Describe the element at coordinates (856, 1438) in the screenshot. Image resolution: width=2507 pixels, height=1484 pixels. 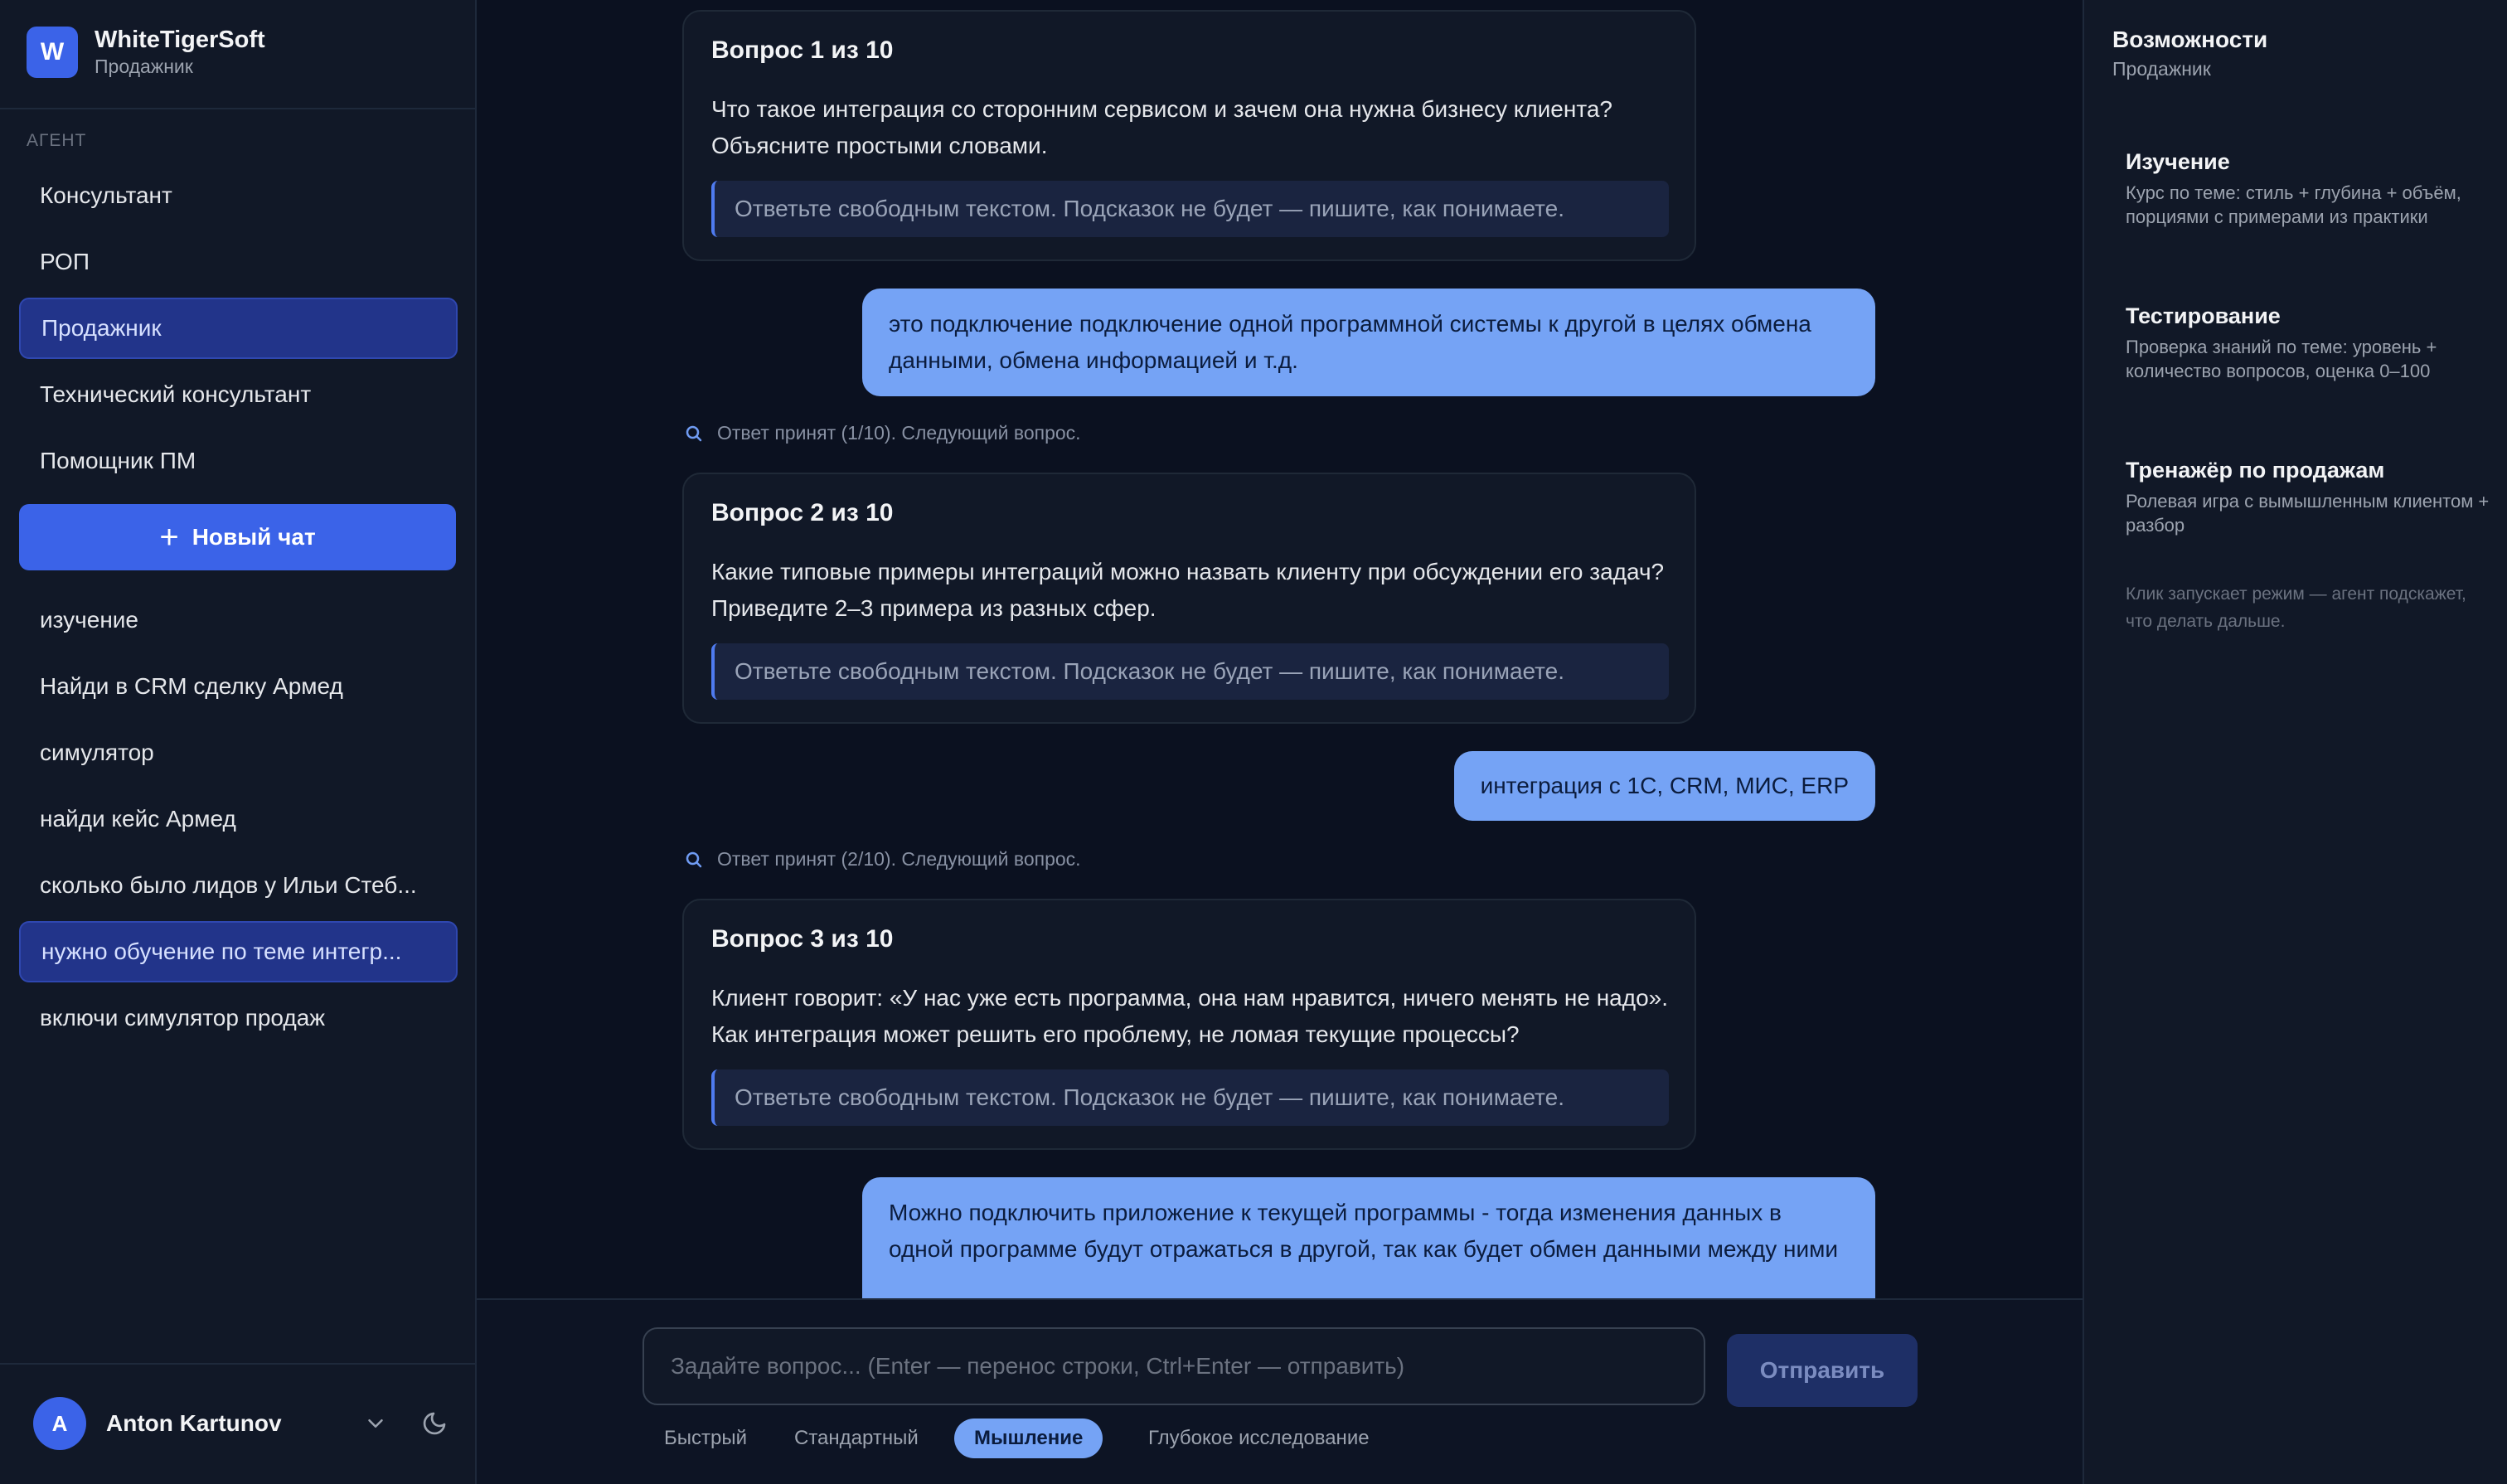
I see `mode-standard: Стандартный` at that location.